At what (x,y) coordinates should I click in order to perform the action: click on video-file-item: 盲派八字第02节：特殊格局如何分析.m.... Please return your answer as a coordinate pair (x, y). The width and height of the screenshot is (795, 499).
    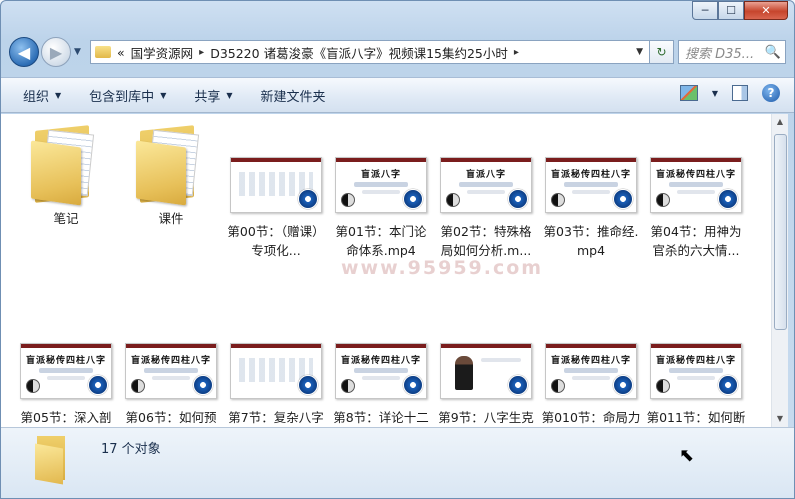
    Looking at the image, I should click on (486, 191).